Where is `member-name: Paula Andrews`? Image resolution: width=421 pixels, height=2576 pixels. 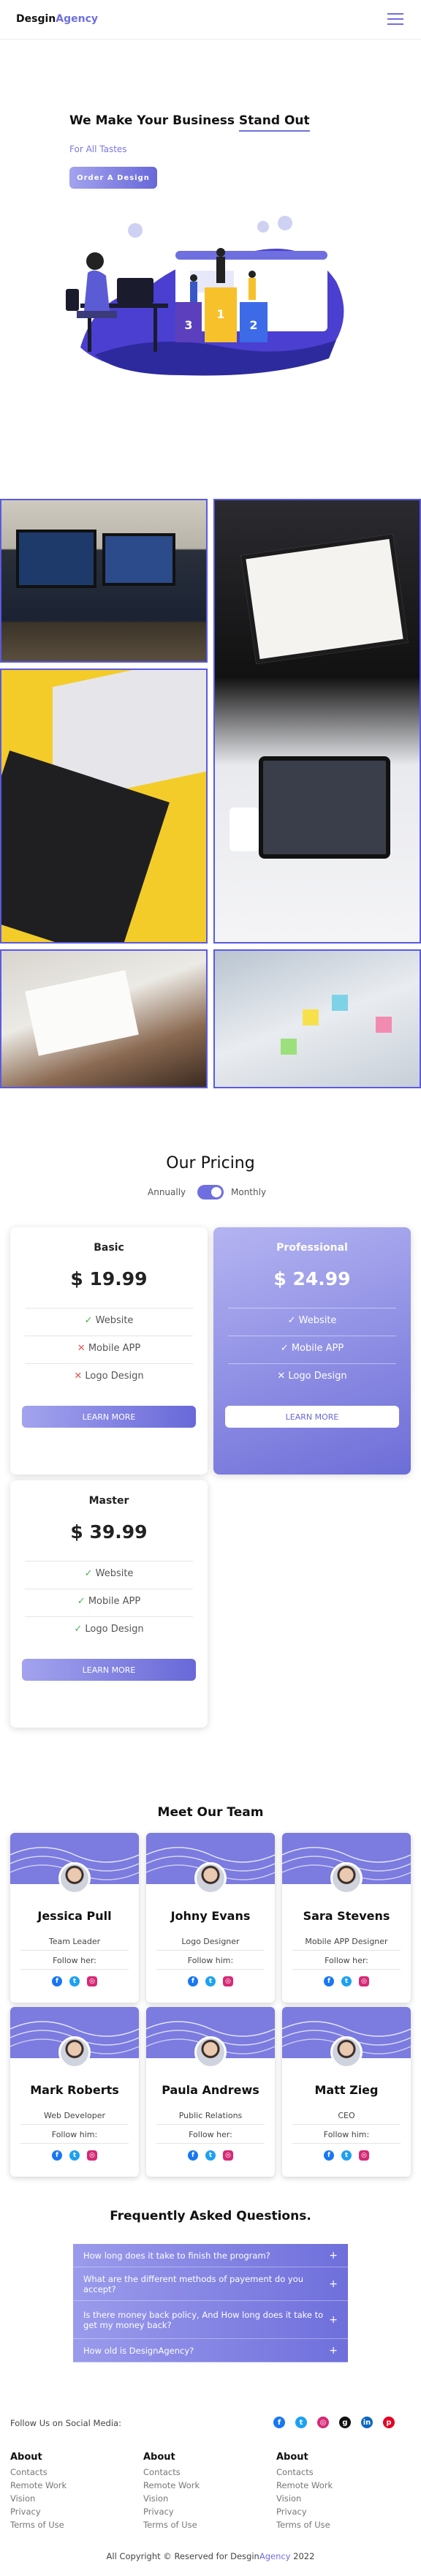
member-name: Paula Andrews is located at coordinates (210, 2090).